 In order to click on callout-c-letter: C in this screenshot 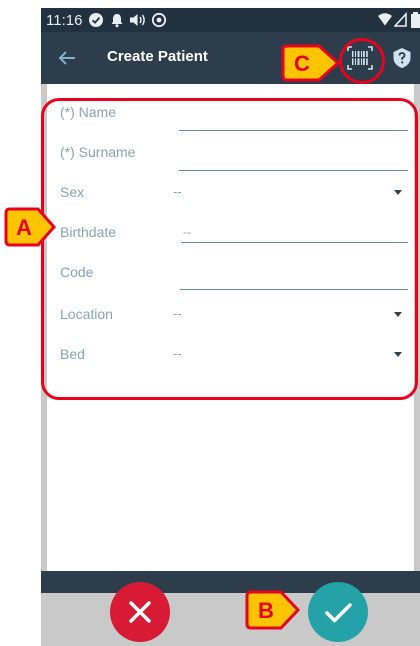, I will do `click(302, 63)`.